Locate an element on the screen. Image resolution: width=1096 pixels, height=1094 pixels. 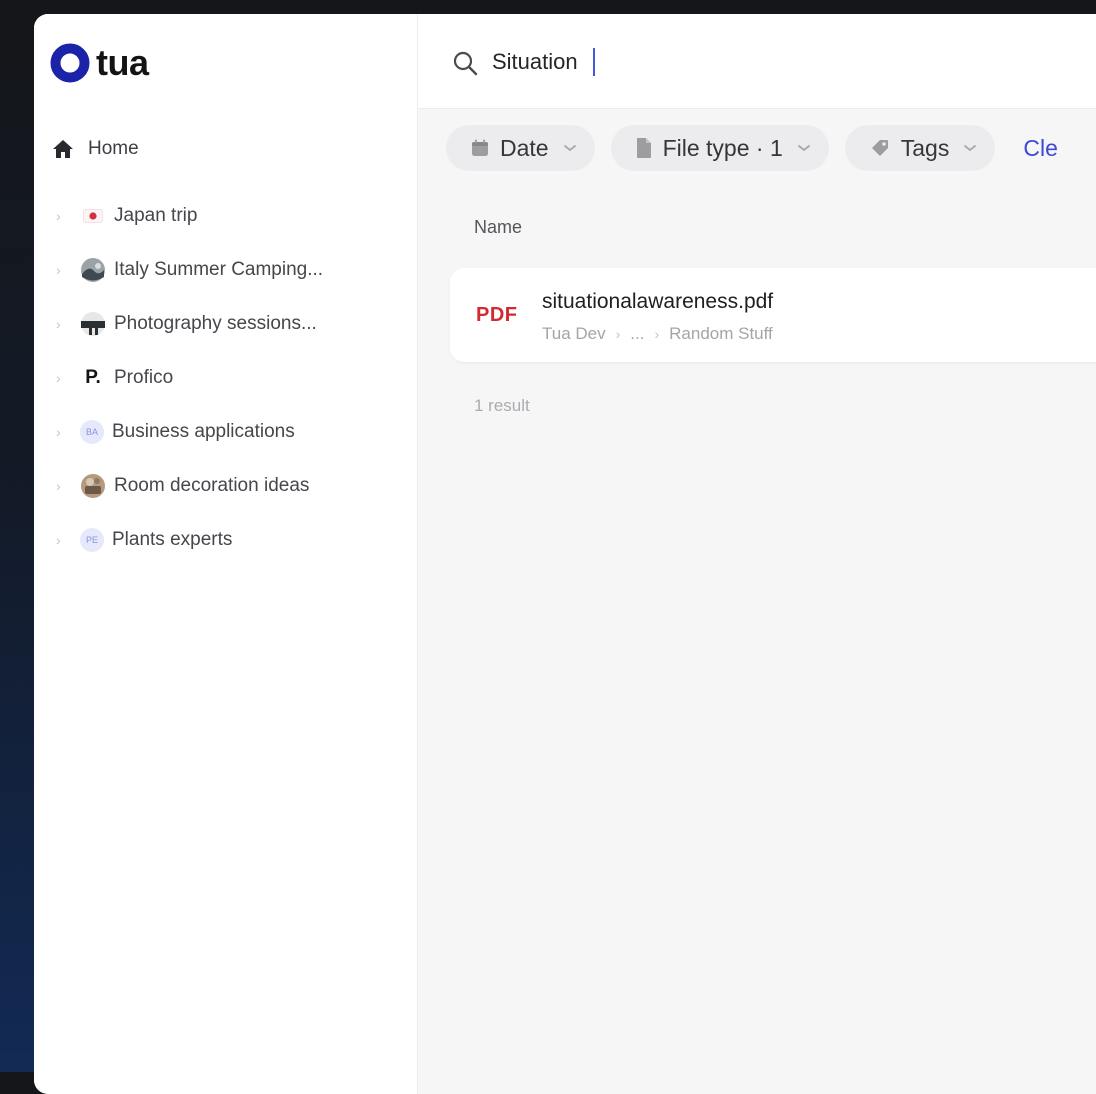
sidebar-item-label: Plants experts is located at coordinates (172, 539).